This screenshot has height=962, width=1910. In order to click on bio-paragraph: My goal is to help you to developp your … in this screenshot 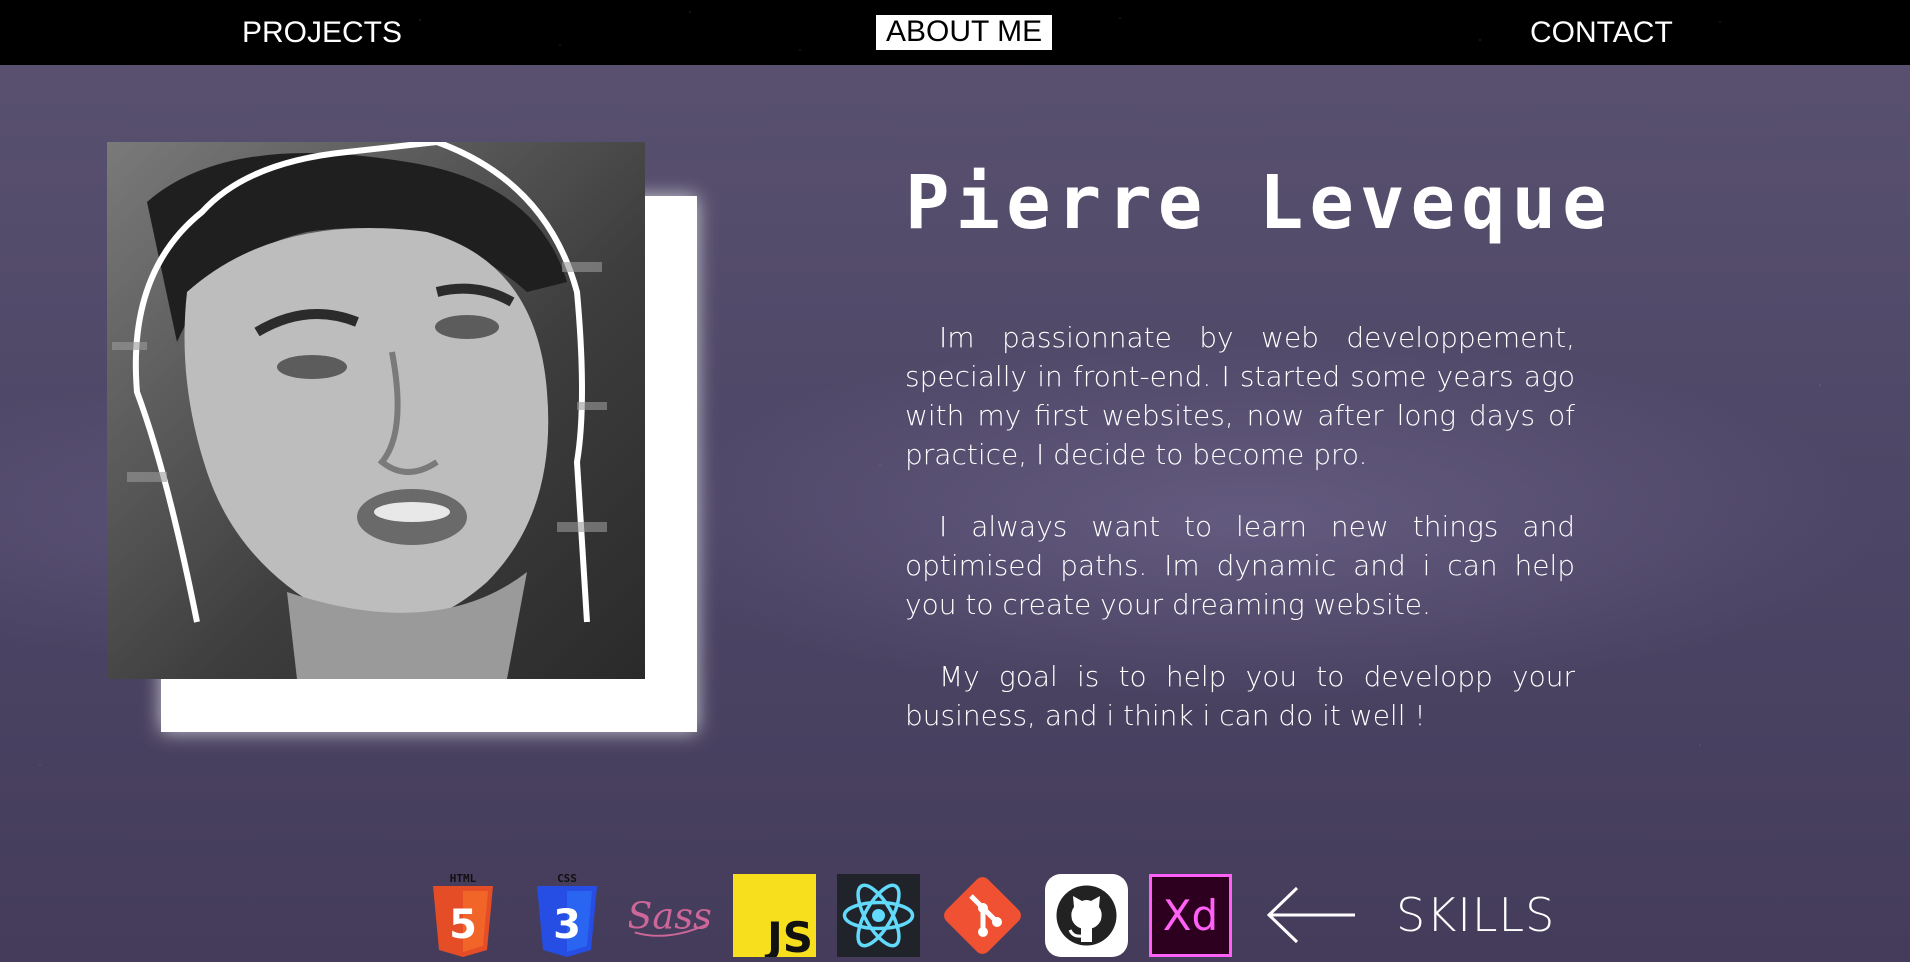, I will do `click(1240, 696)`.